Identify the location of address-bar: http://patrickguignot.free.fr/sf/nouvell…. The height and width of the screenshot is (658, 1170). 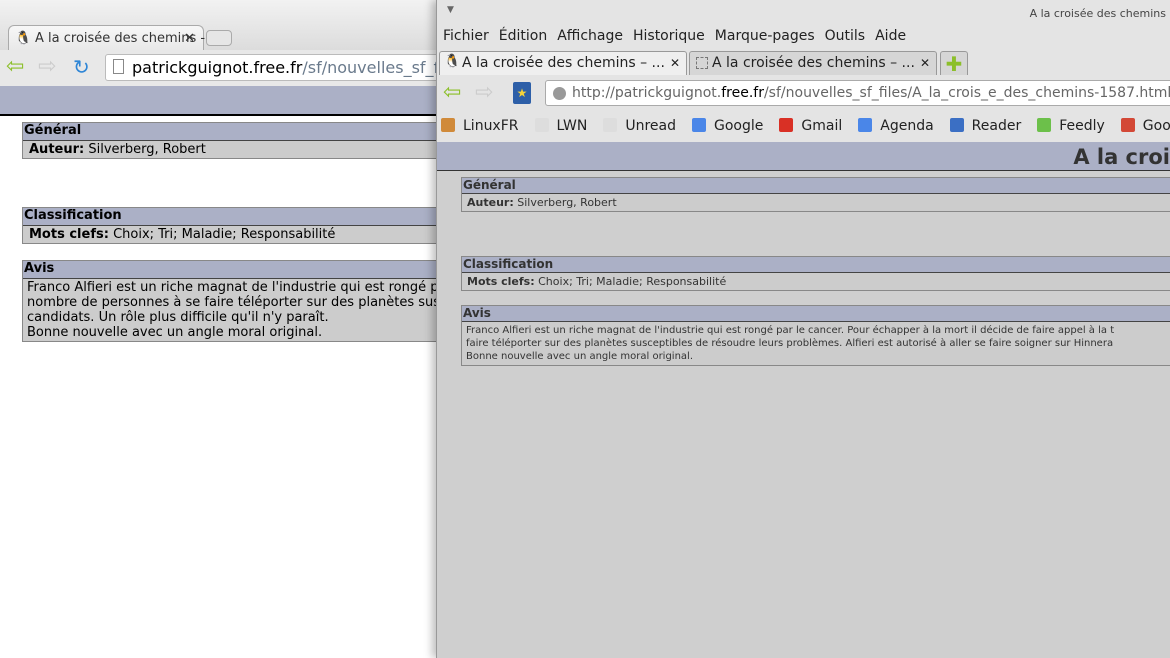
(857, 93).